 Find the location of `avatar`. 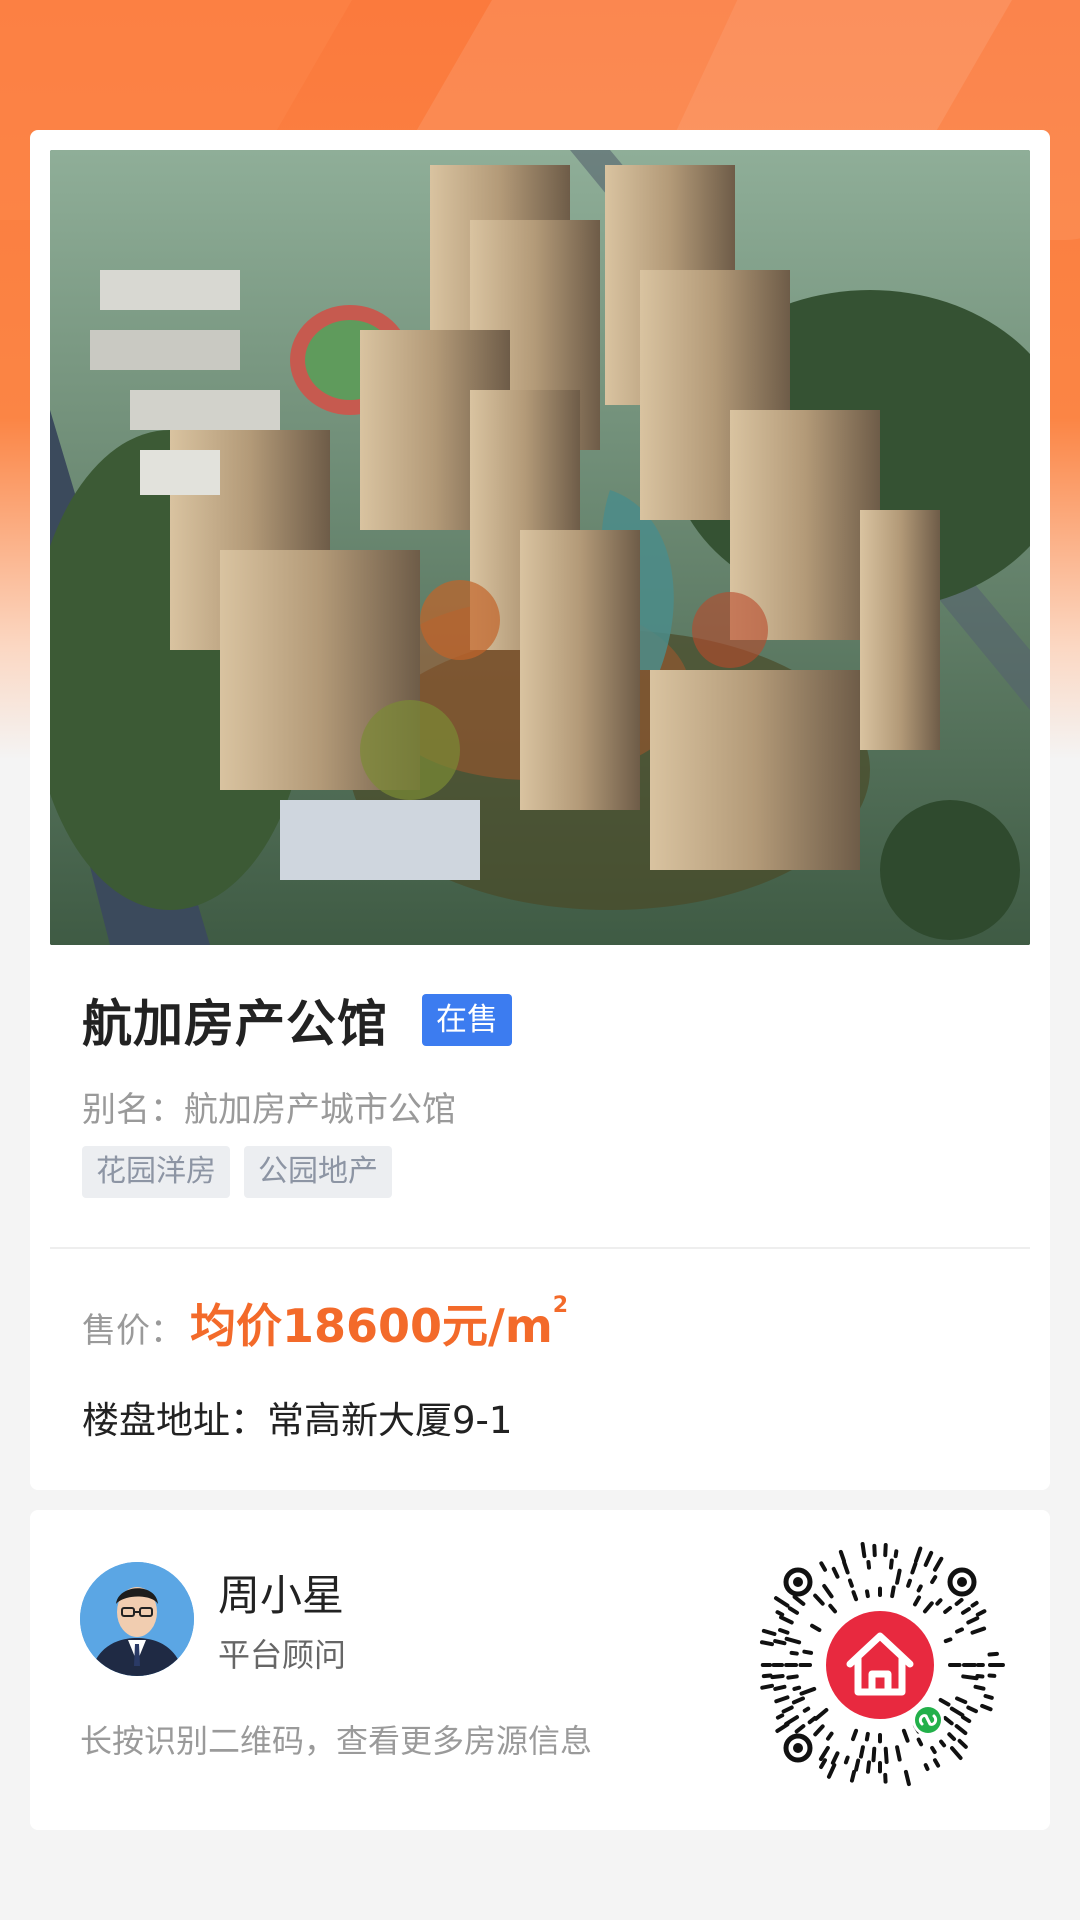

avatar is located at coordinates (137, 1619).